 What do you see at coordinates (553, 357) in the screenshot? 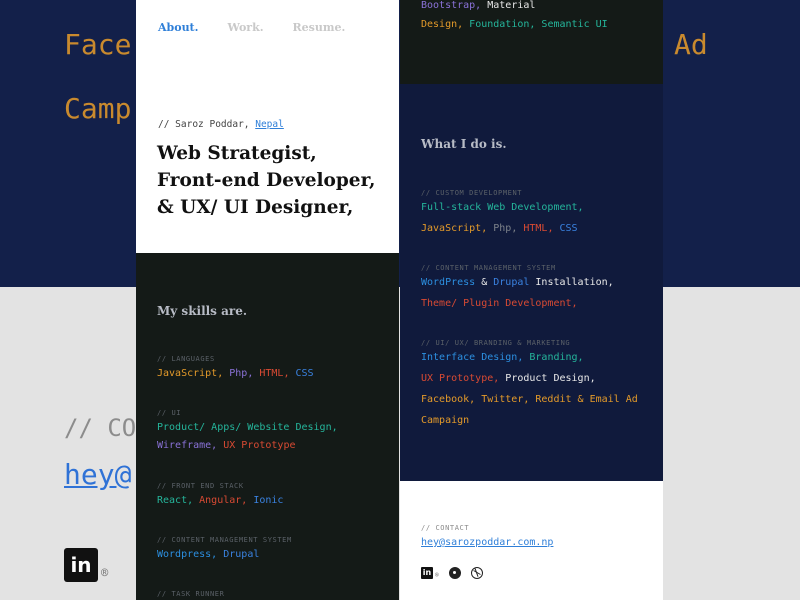
I see `skill-token: Branding,` at bounding box center [553, 357].